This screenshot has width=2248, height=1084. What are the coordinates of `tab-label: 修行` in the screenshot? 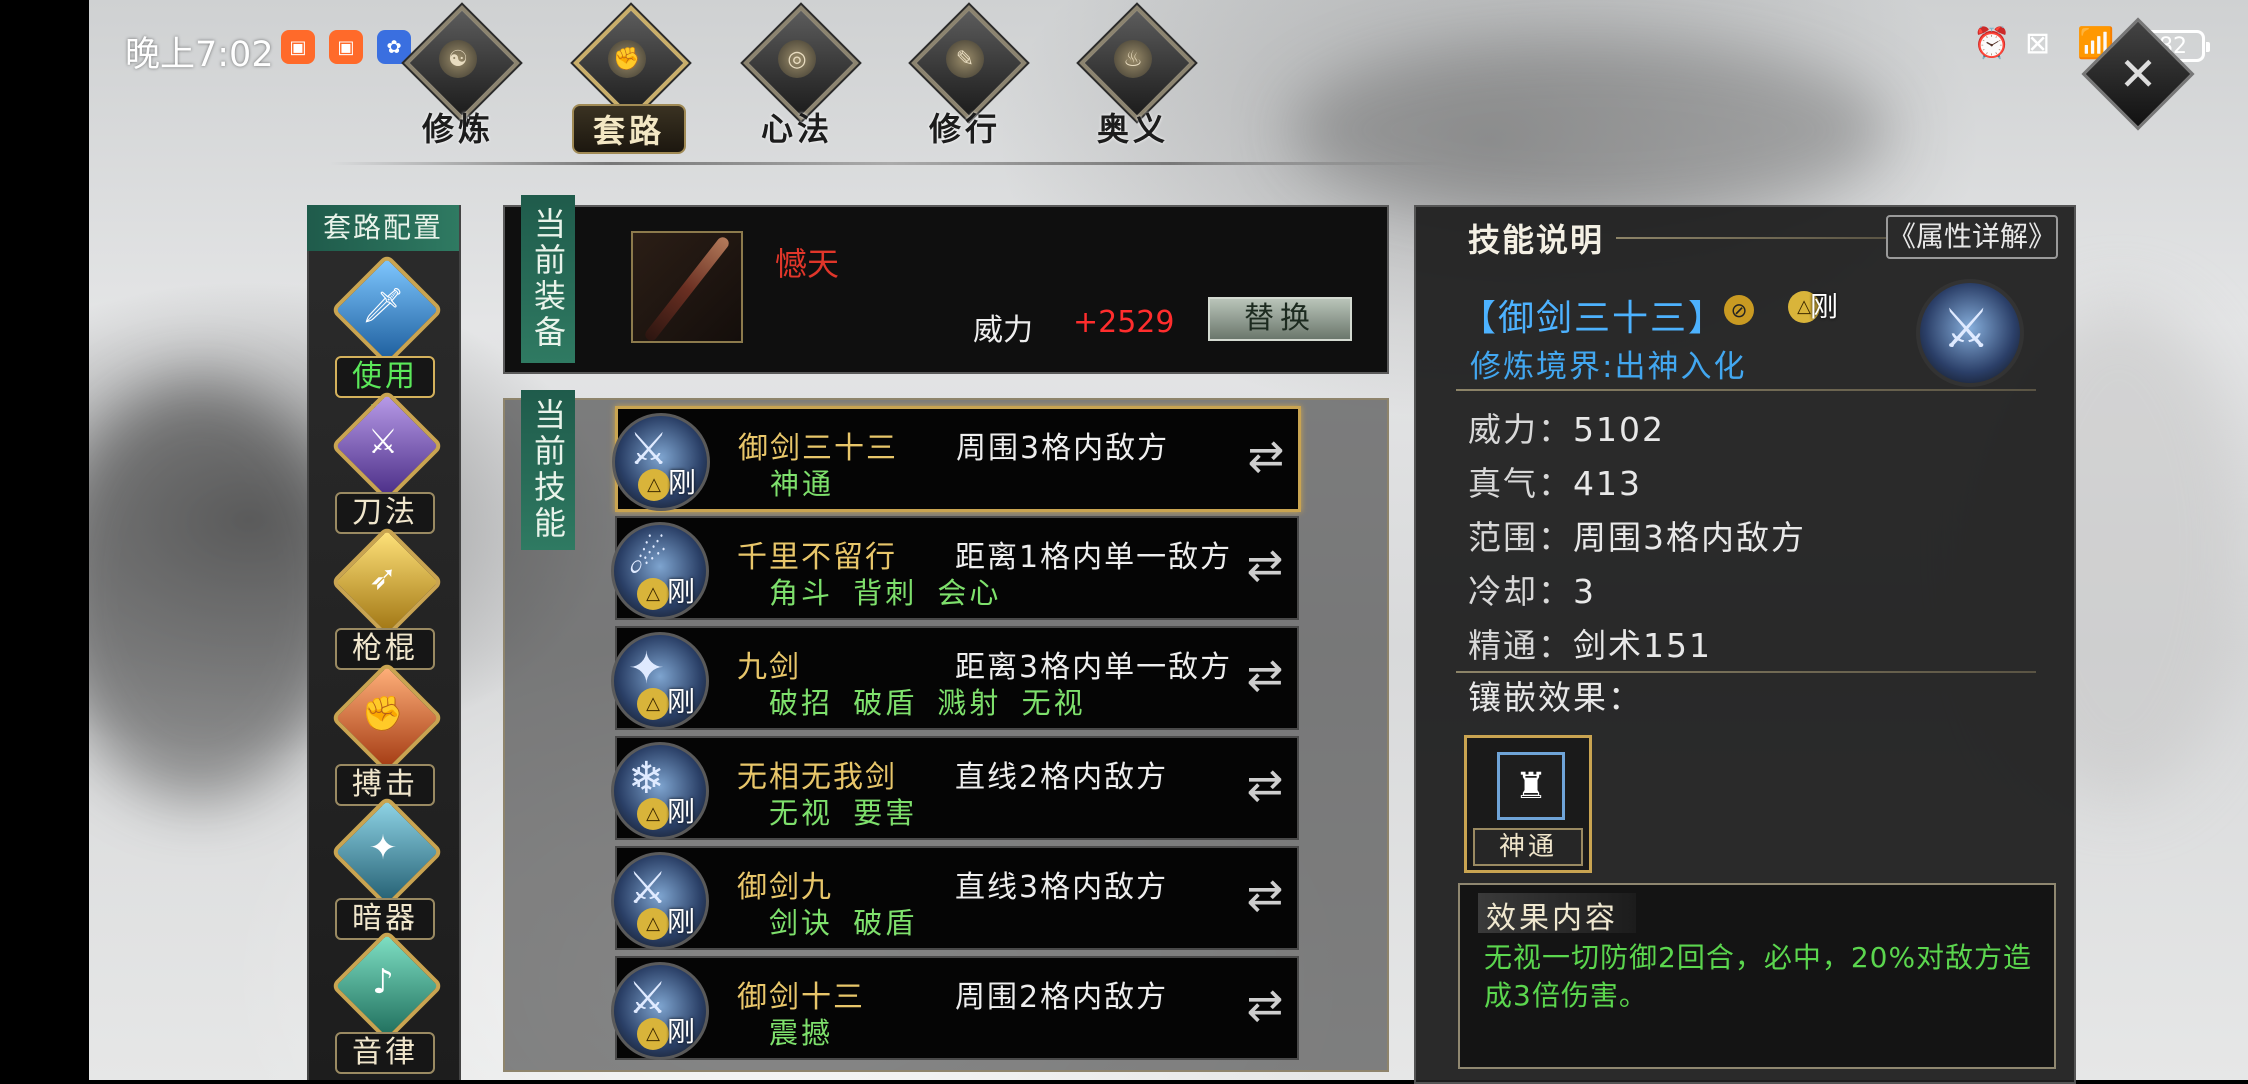 It's located at (964, 129).